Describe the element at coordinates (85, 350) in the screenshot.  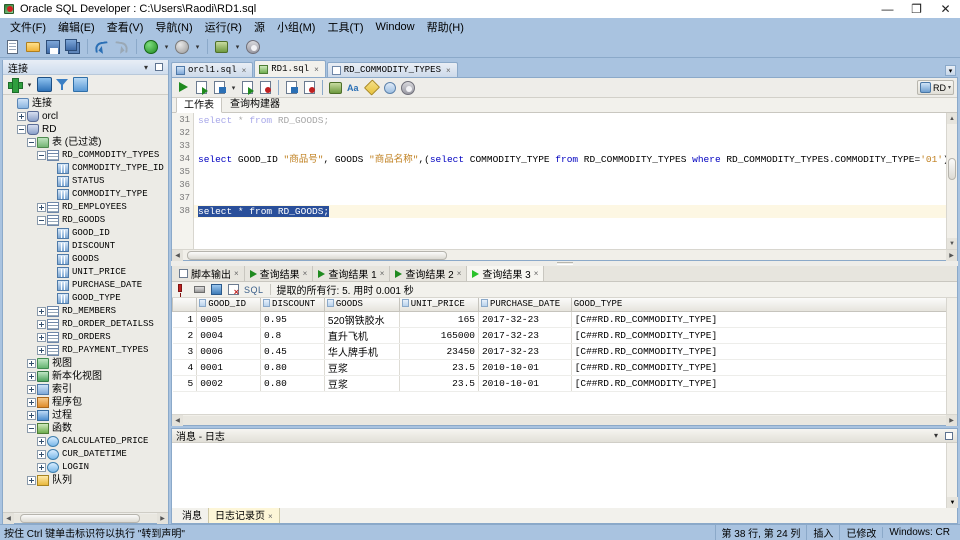
I see `tree-node: RD_PAYMENT_TYPES` at that location.